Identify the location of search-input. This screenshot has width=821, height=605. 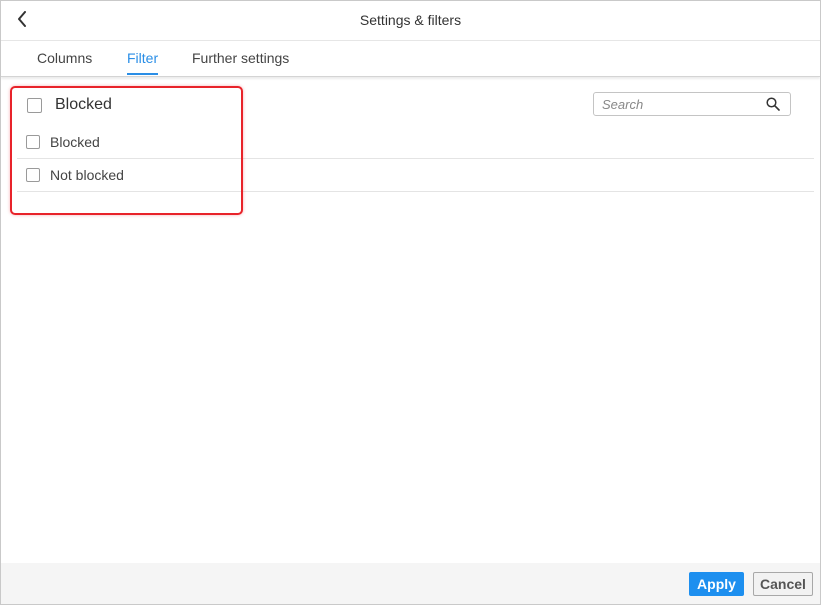
(679, 104).